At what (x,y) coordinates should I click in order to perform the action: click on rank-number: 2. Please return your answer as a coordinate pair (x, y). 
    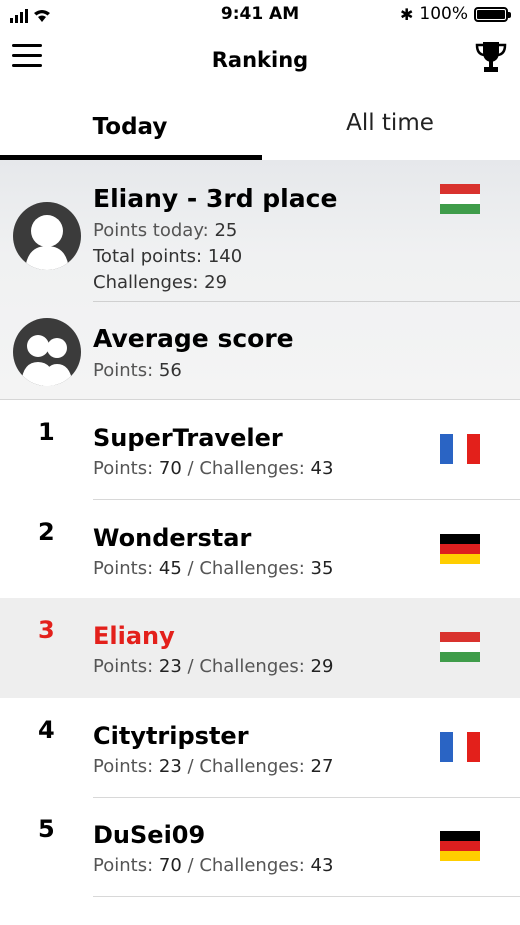
    Looking at the image, I should click on (46, 532).